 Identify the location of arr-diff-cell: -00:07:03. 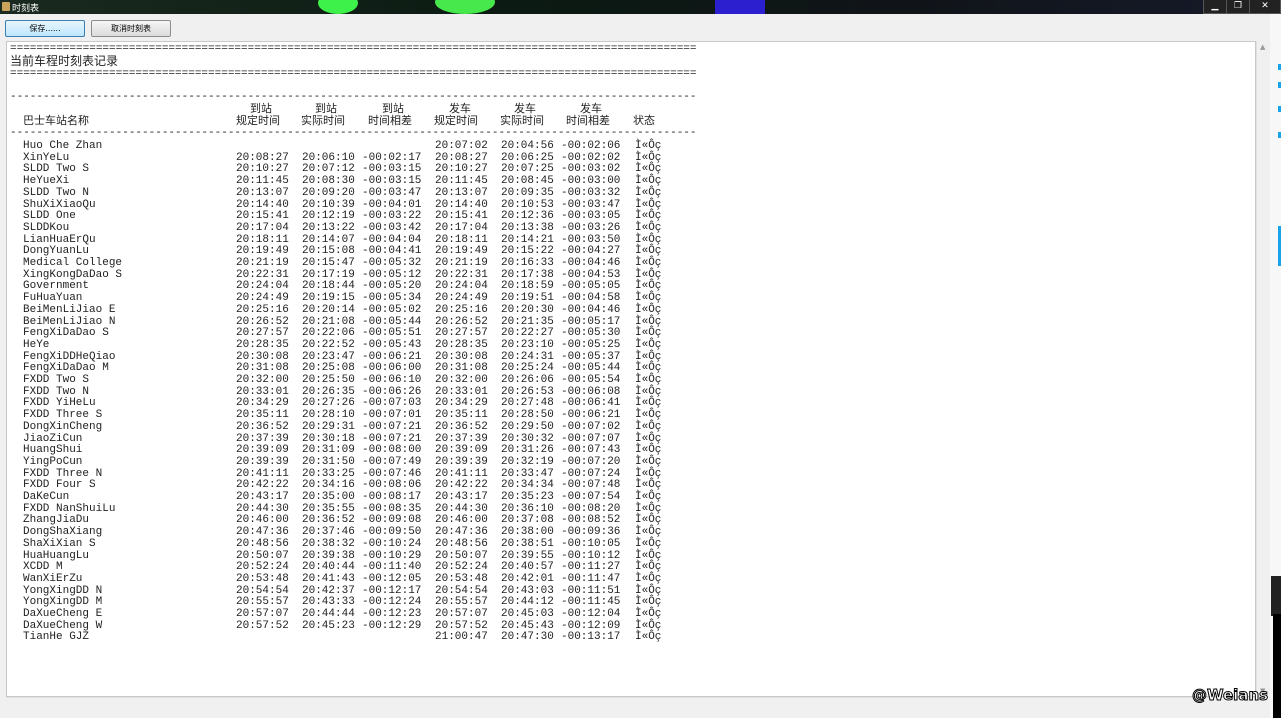
(392, 403).